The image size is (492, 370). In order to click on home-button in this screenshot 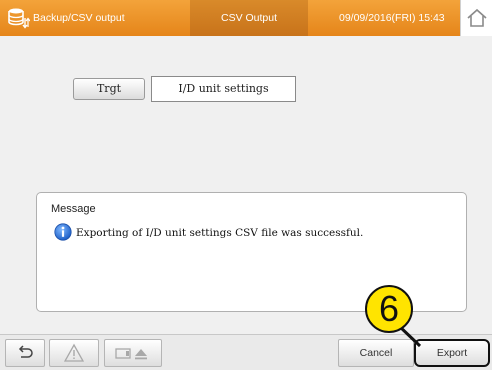, I will do `click(476, 18)`.